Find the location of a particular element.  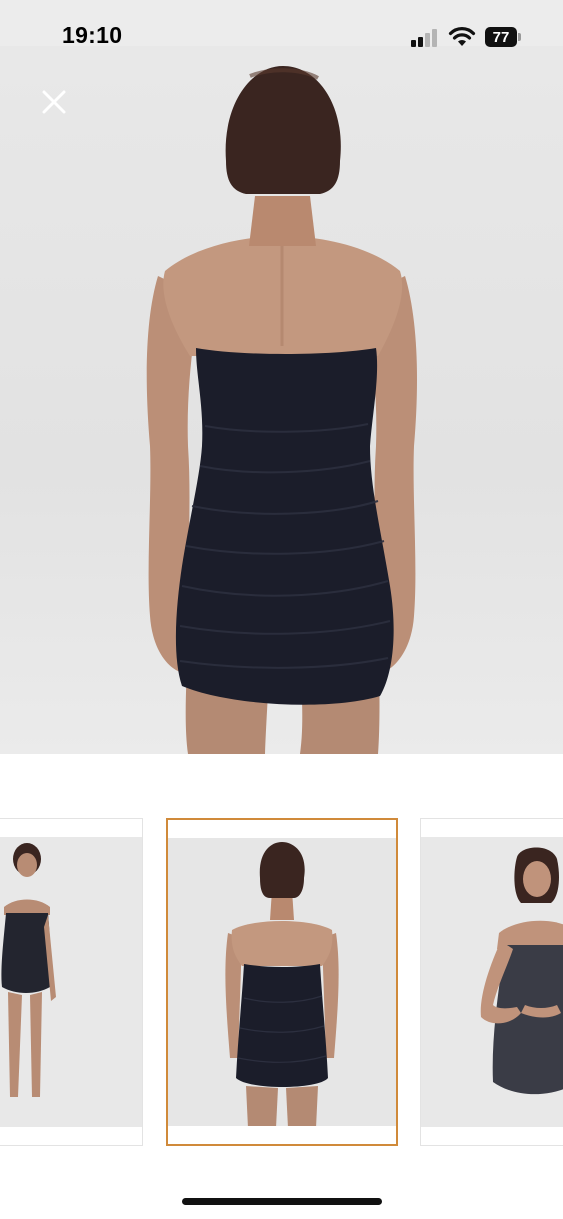

home-indicator is located at coordinates (282, 1201).